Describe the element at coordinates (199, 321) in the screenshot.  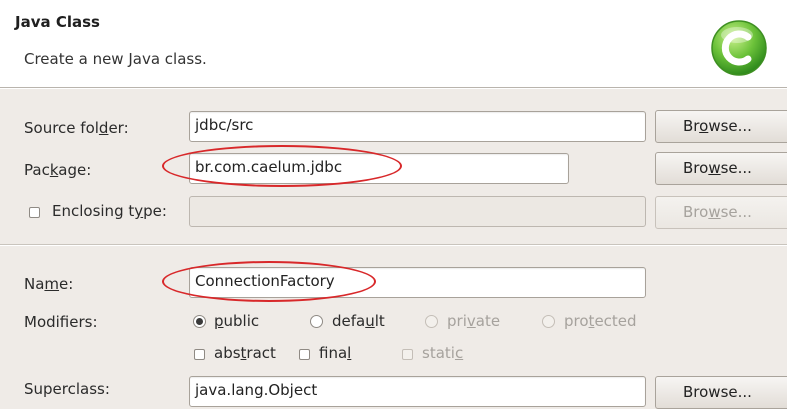
I see `public-radio` at that location.